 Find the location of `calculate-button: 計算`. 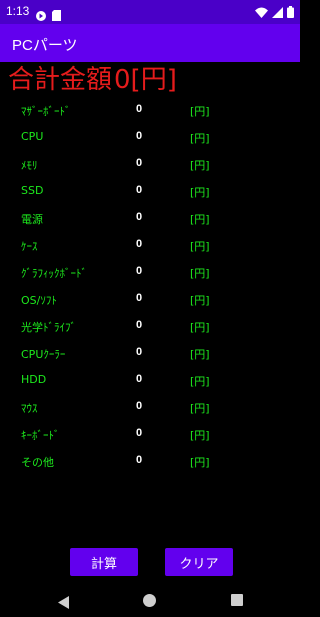

calculate-button: 計算 is located at coordinates (104, 562).